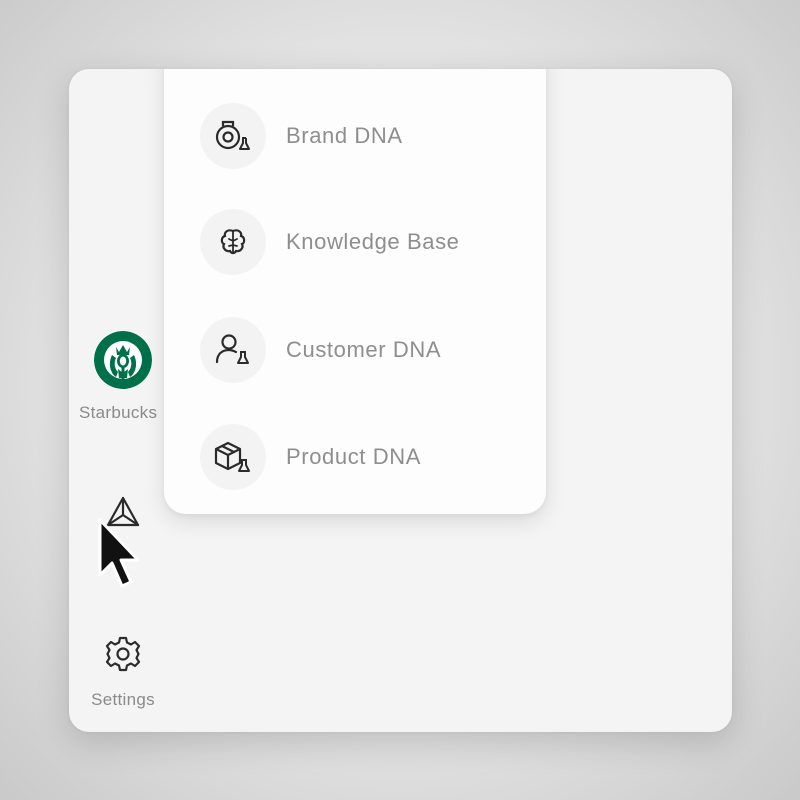  I want to click on dna-menu-button, so click(123, 513).